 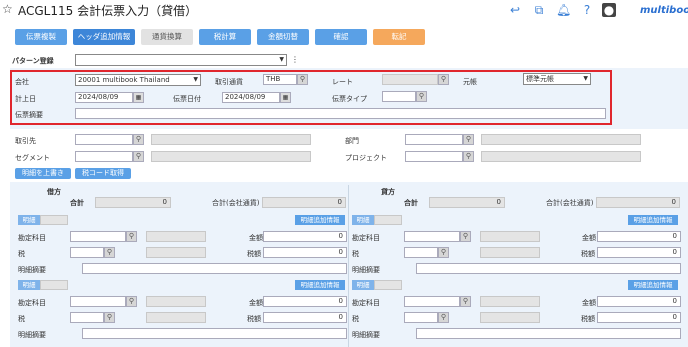 I want to click on currency-input: THB, so click(x=280, y=79).